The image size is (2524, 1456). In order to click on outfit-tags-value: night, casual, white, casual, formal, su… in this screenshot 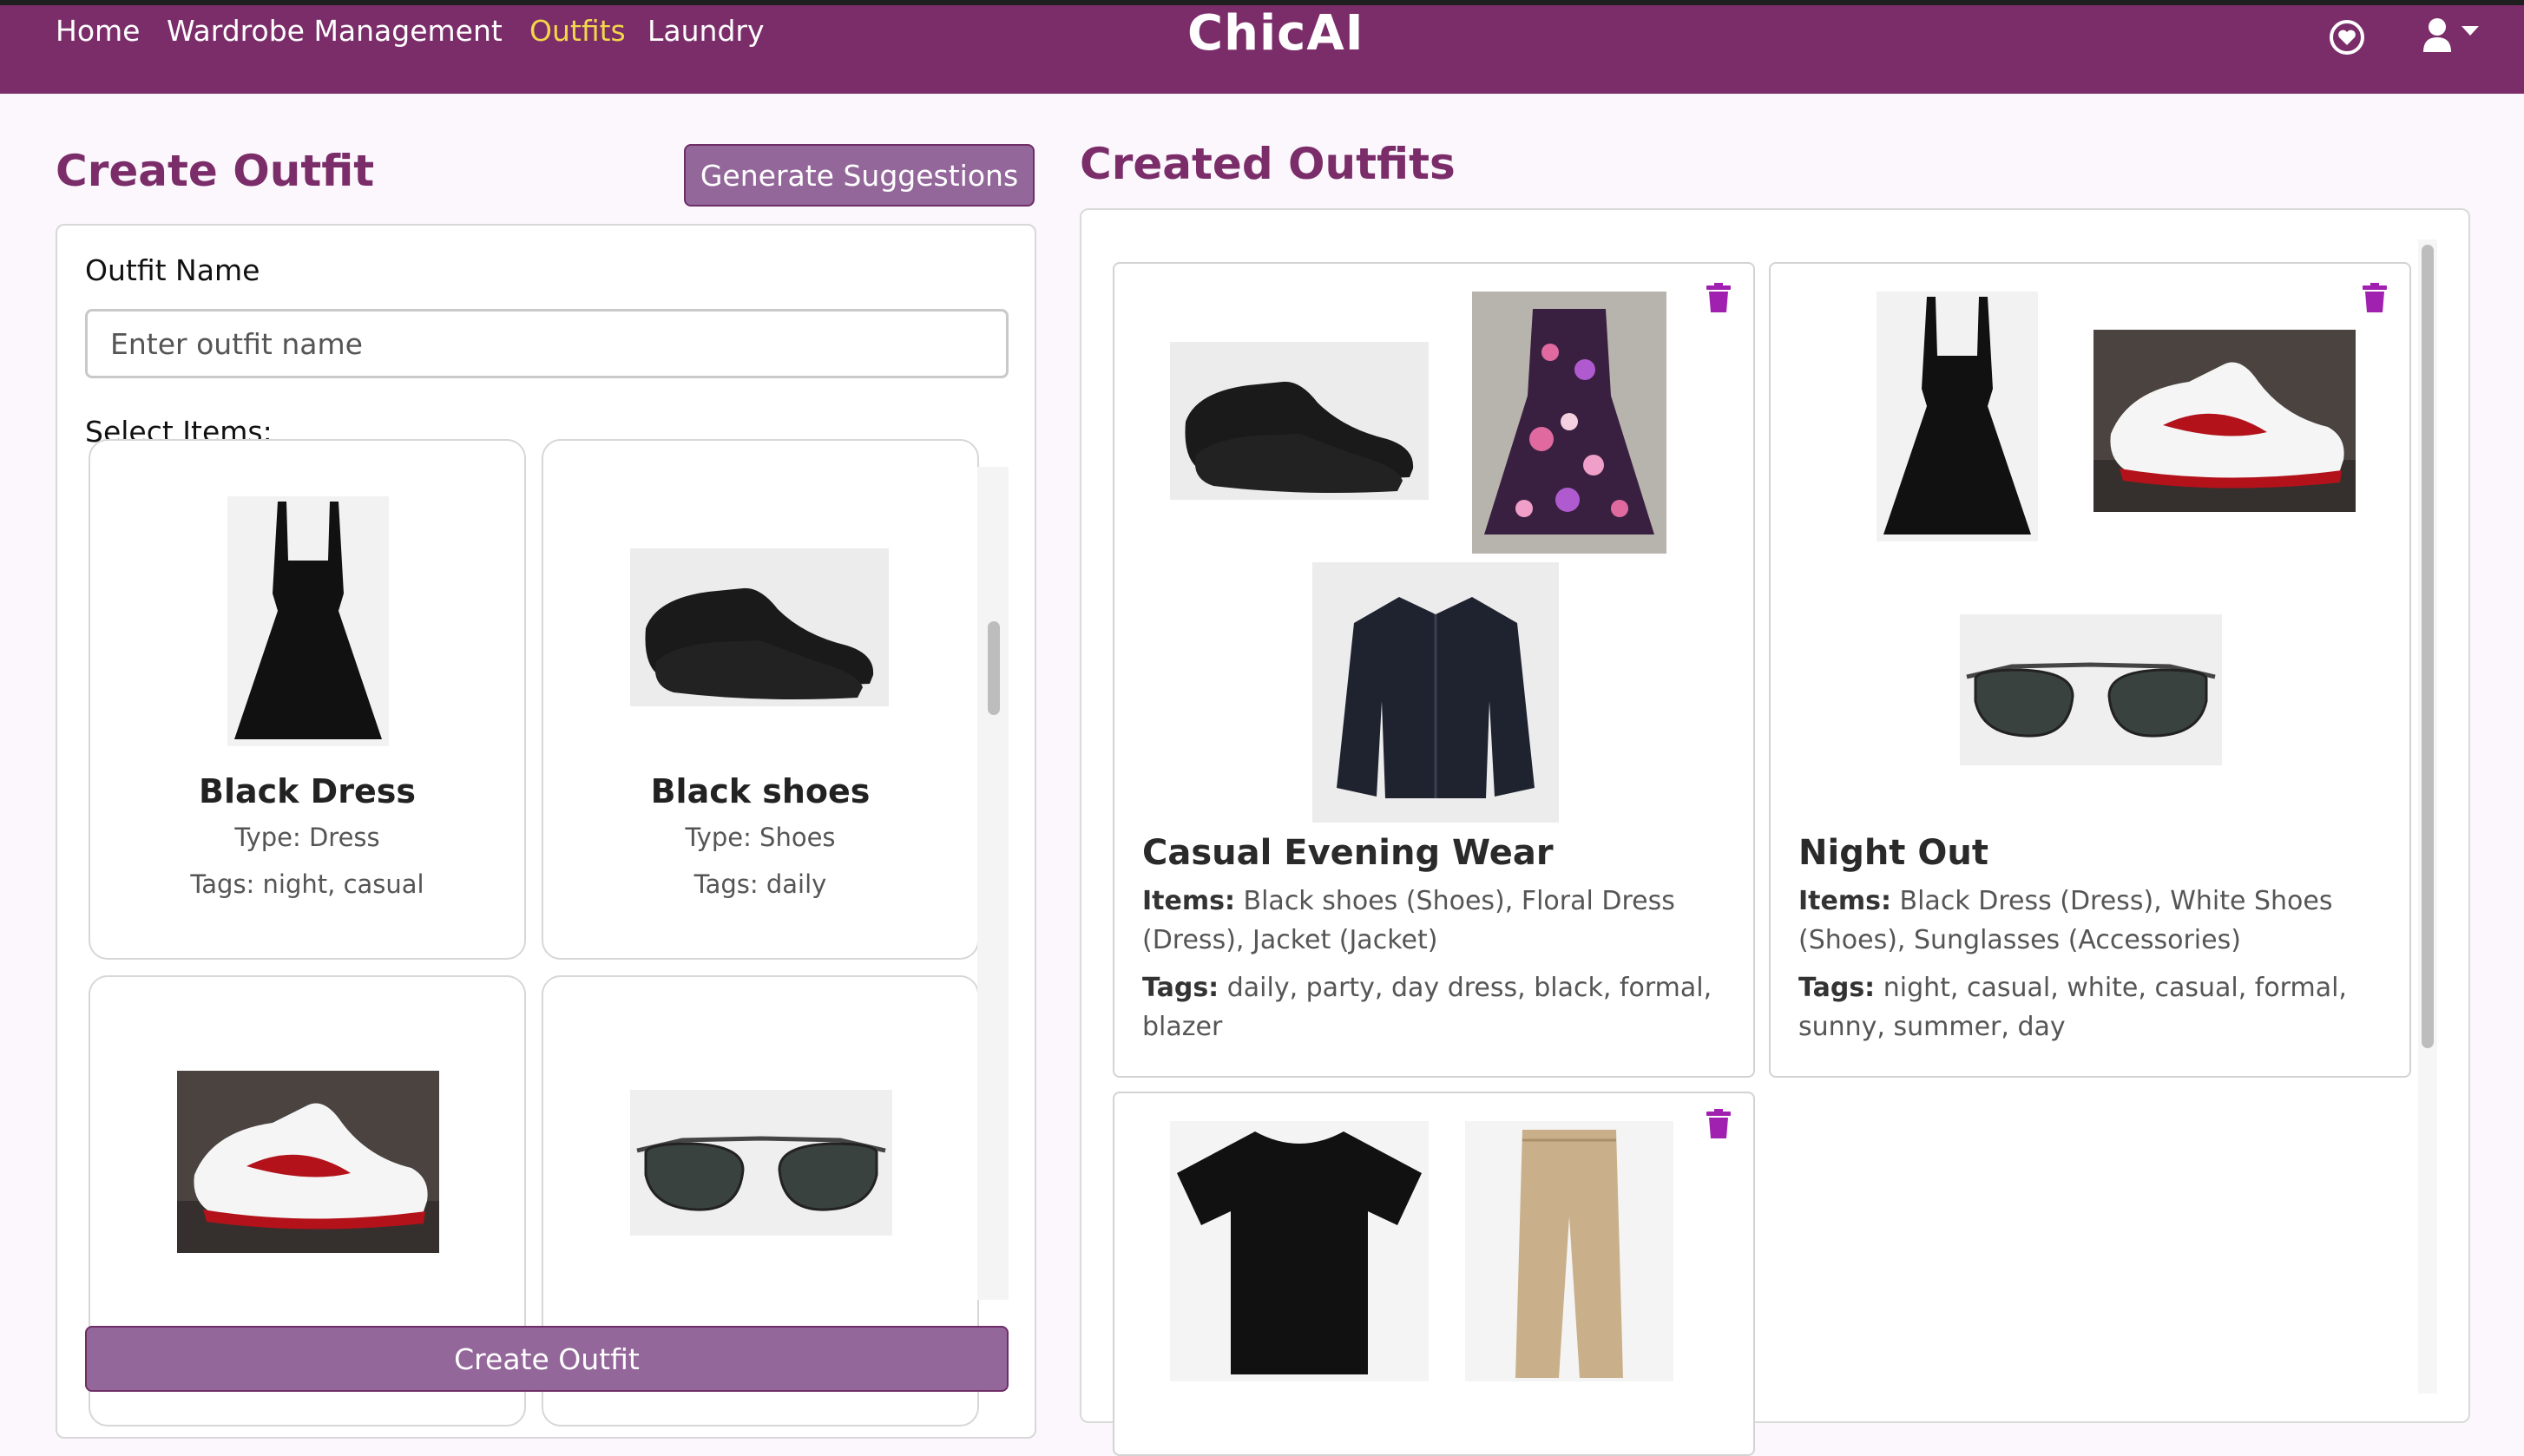, I will do `click(2072, 1007)`.